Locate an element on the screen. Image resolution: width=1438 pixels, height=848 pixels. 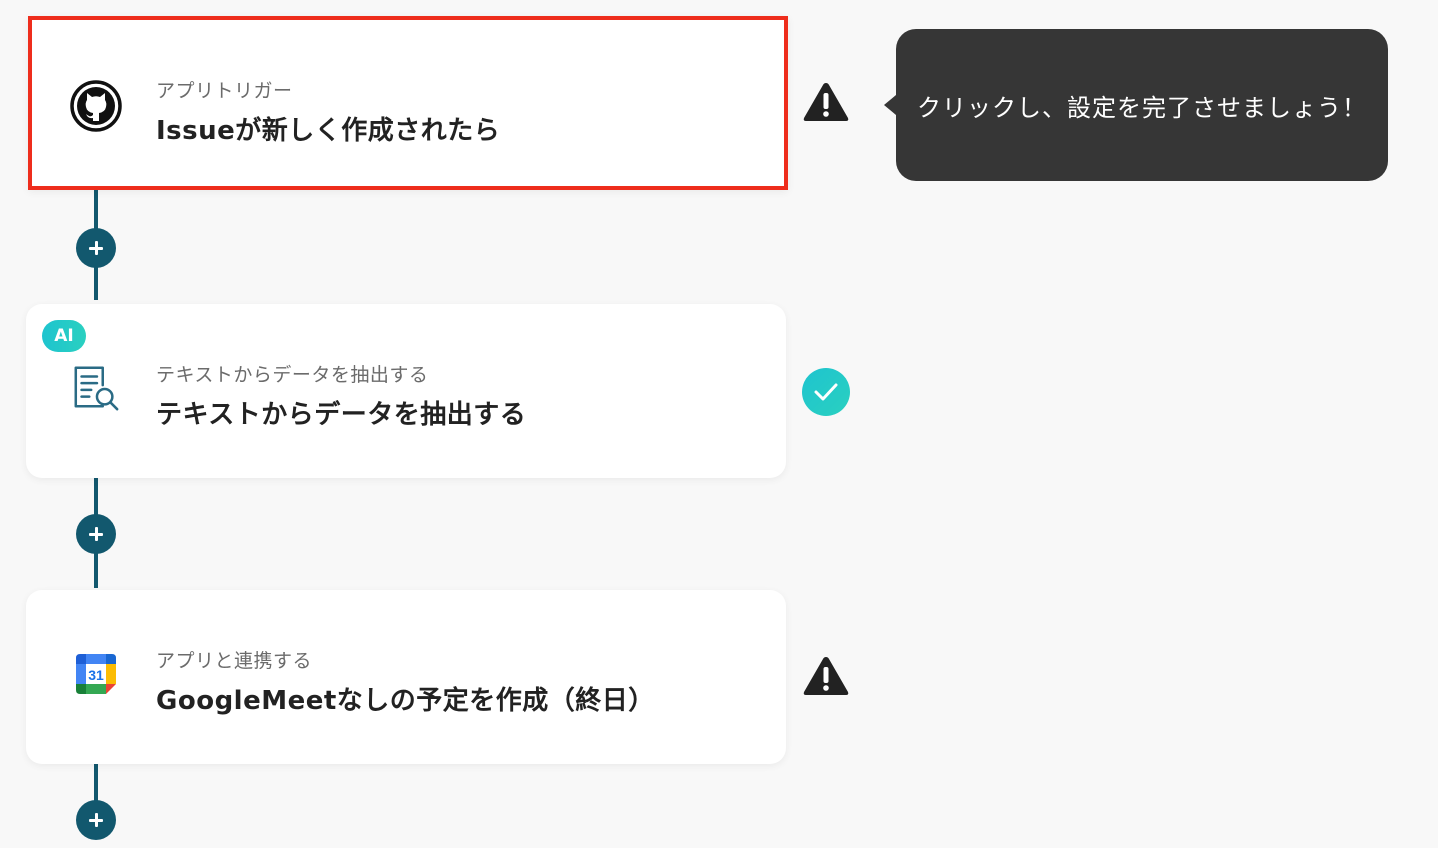
step-card-google-calendar: 31 アプリと連携する GoogleMeetなしの予定を作成（終日） is located at coordinates (406, 677).